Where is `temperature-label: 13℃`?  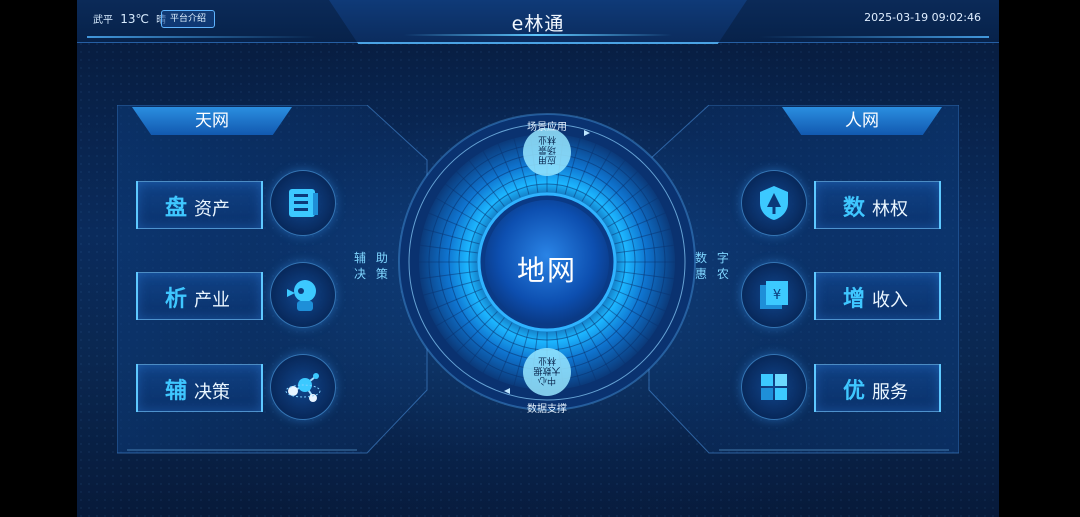
temperature-label: 13℃ is located at coordinates (134, 19).